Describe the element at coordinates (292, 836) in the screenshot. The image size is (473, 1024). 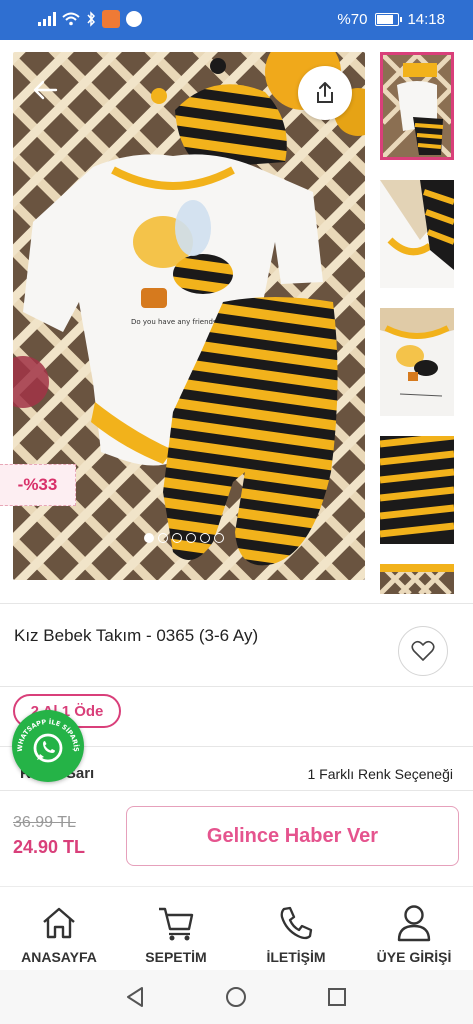
I see `notify-when-available-button: Gelince Haber Ver` at that location.